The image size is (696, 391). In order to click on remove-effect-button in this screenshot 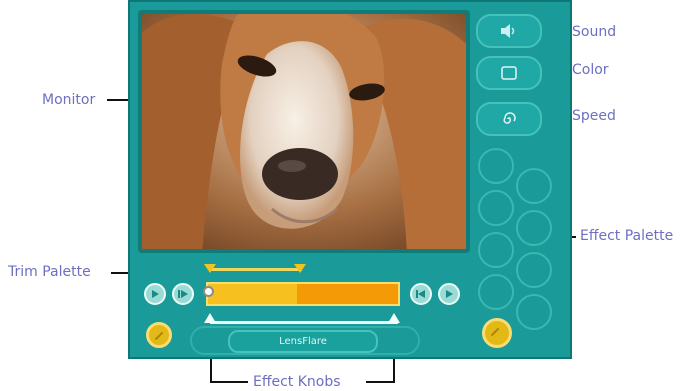, I will do `click(159, 335)`.